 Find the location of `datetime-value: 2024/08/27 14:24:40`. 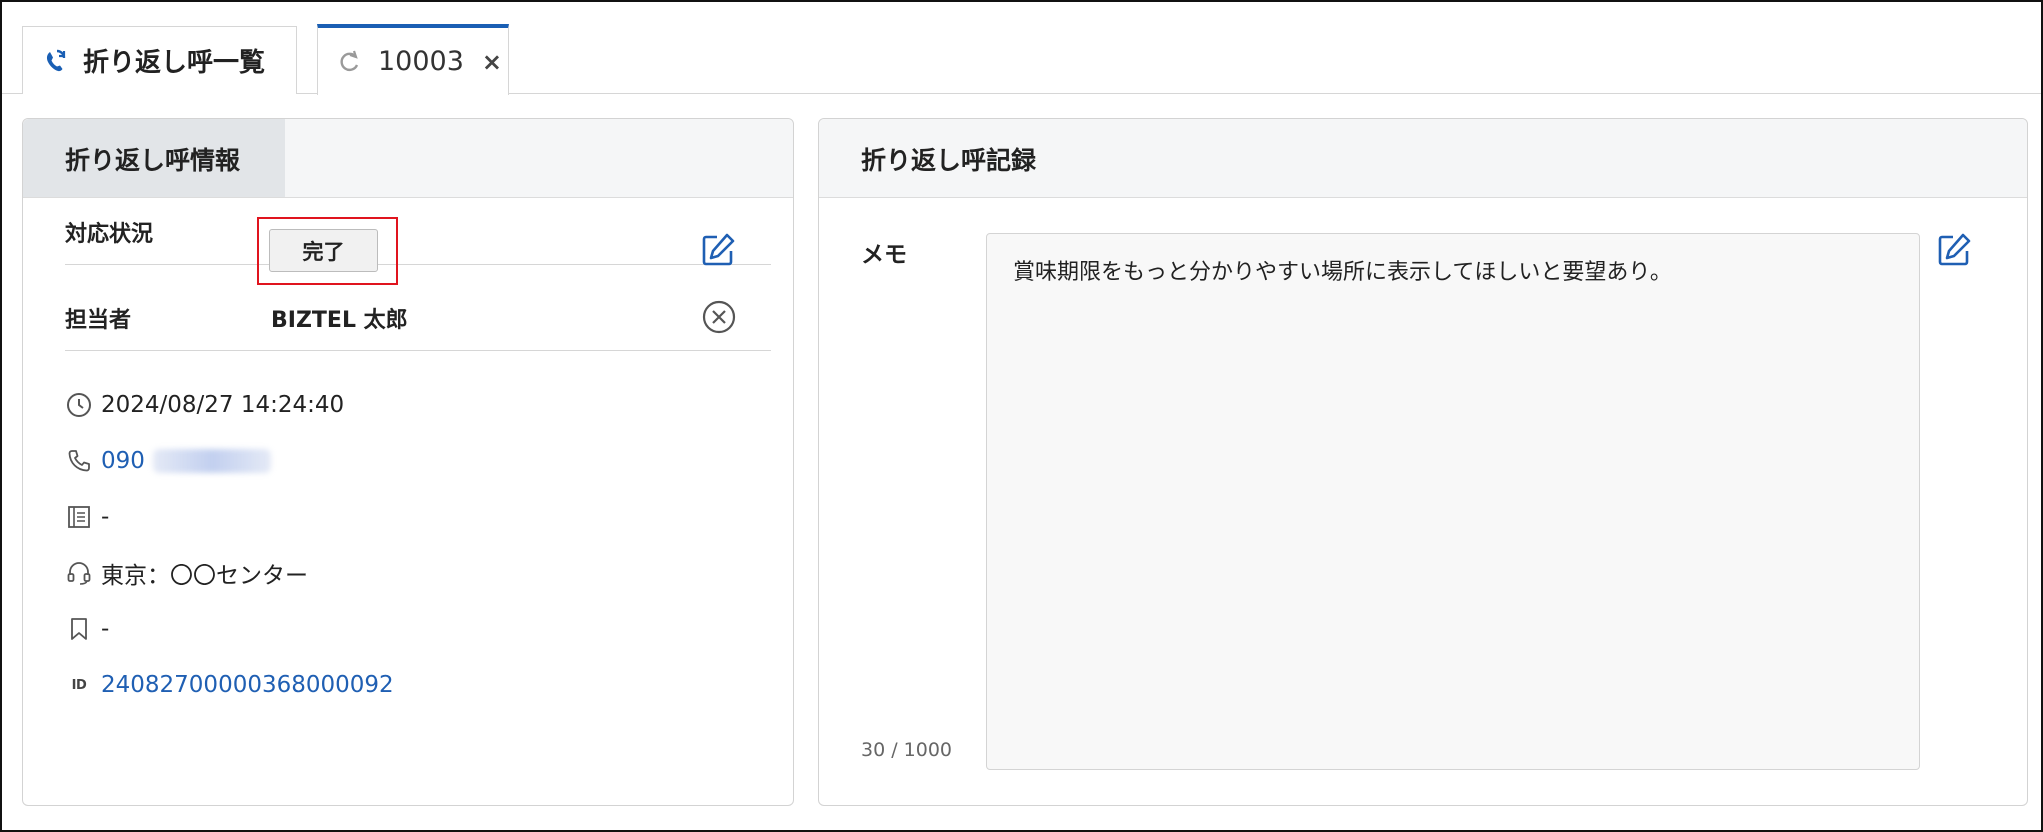

datetime-value: 2024/08/27 14:24:40 is located at coordinates (223, 405).